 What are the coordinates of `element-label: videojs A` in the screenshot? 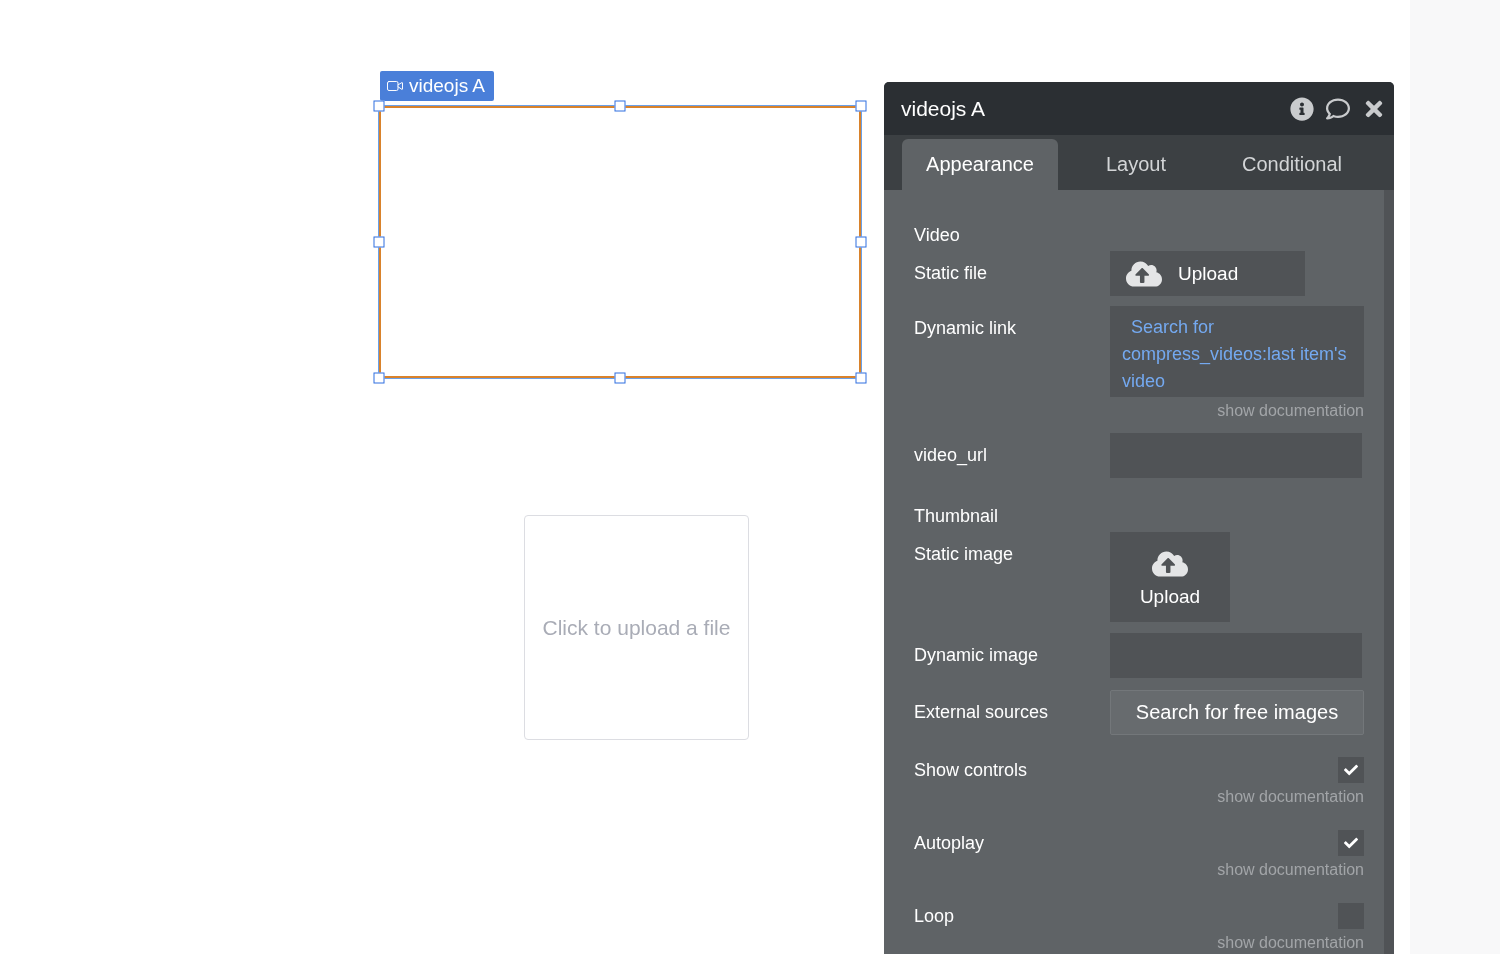 It's located at (437, 86).